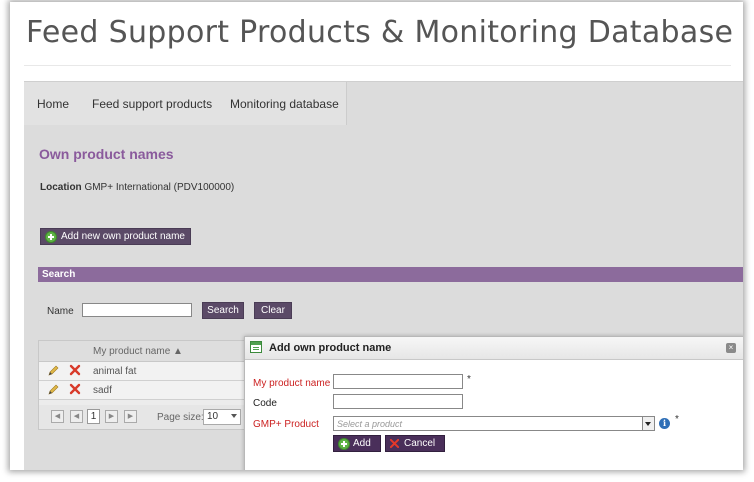  What do you see at coordinates (362, 443) in the screenshot?
I see `add-button-label: Add` at bounding box center [362, 443].